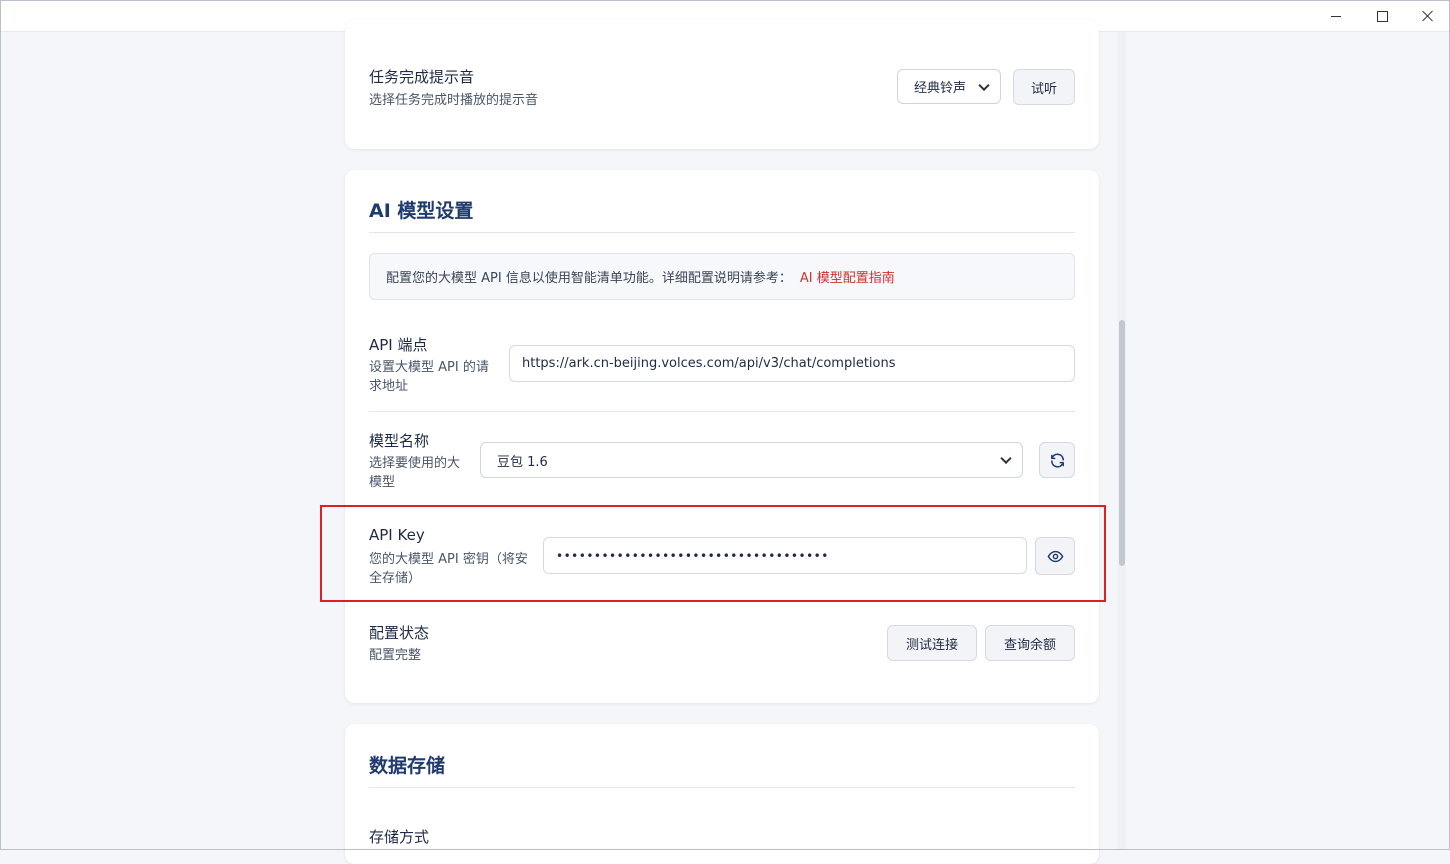 Image resolution: width=1450 pixels, height=864 pixels. What do you see at coordinates (389, 386) in the screenshot?
I see `endpoint-desc-line2: 求地址` at bounding box center [389, 386].